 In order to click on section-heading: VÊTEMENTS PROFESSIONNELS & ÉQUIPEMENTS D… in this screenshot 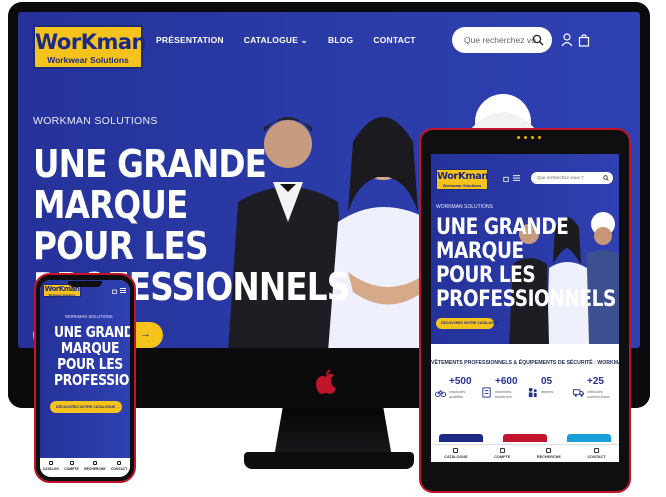, I will do `click(525, 363)`.